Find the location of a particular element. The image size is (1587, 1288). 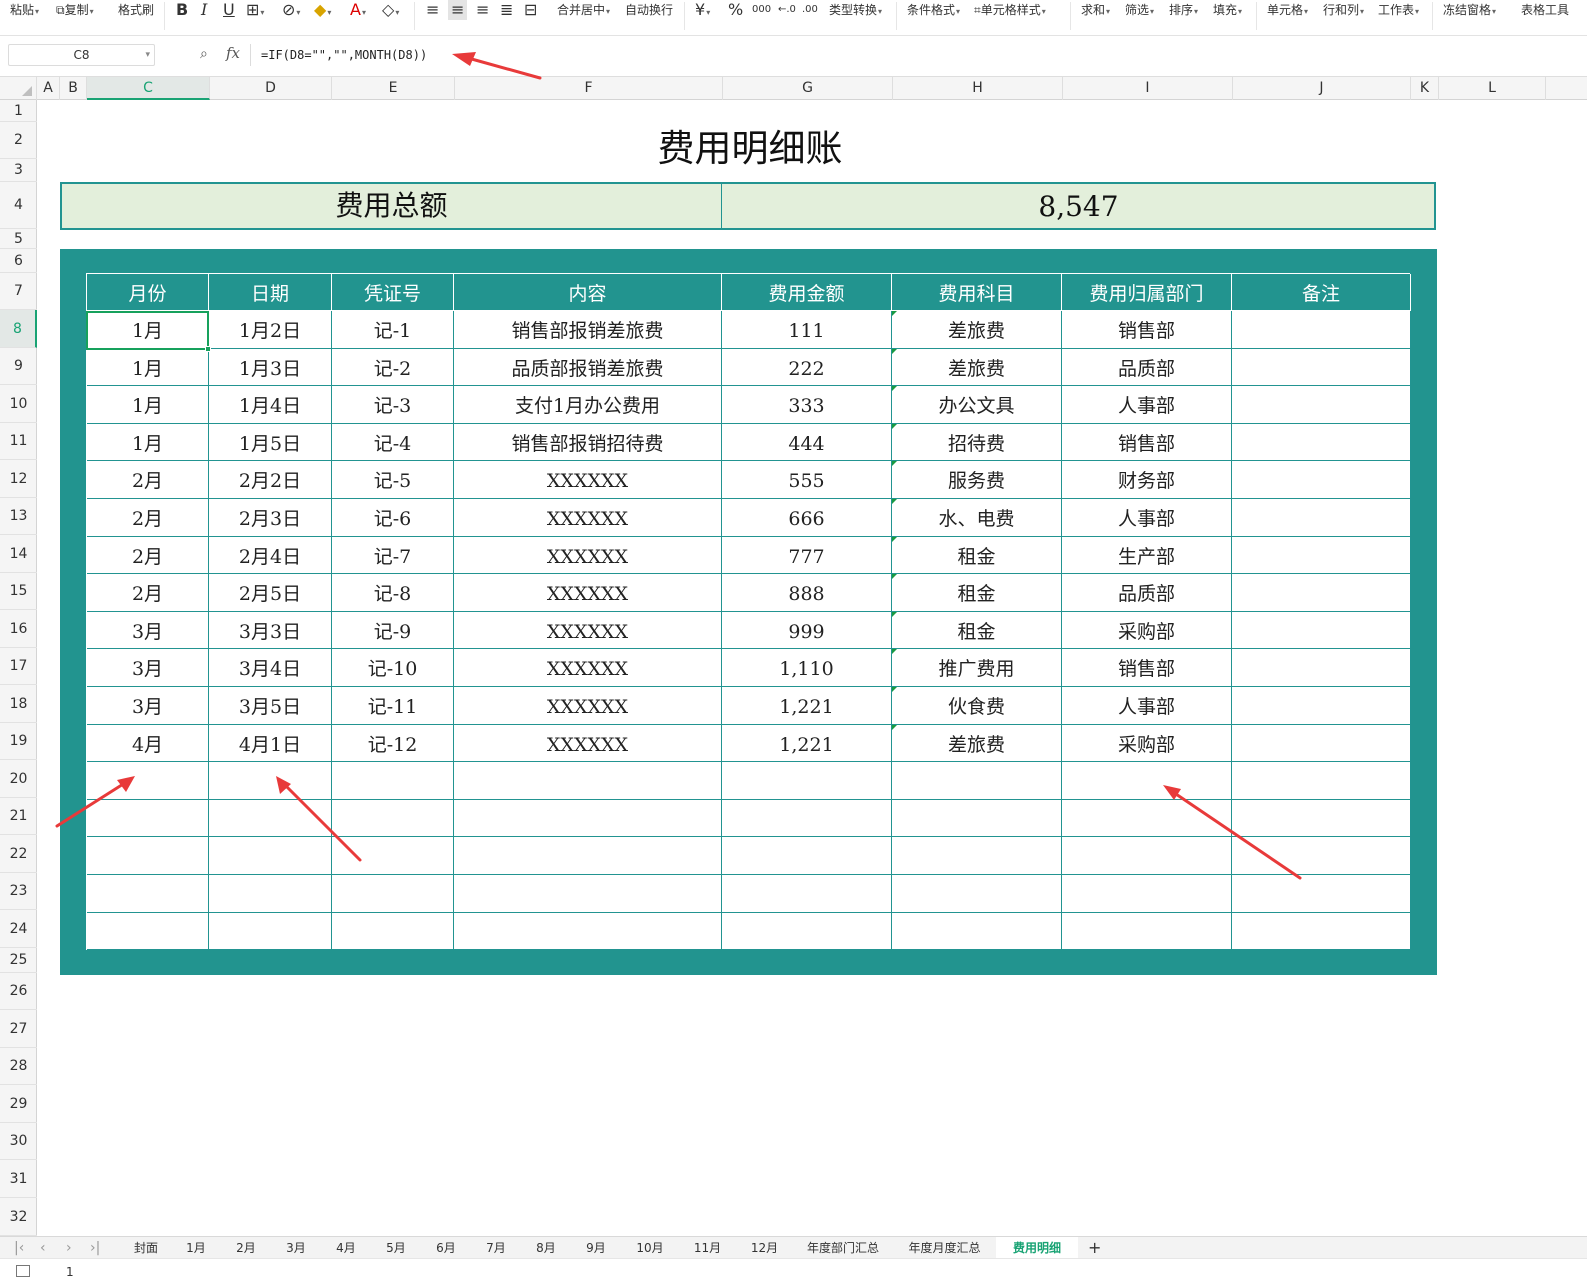

column-header-j: J is located at coordinates (1322, 88).